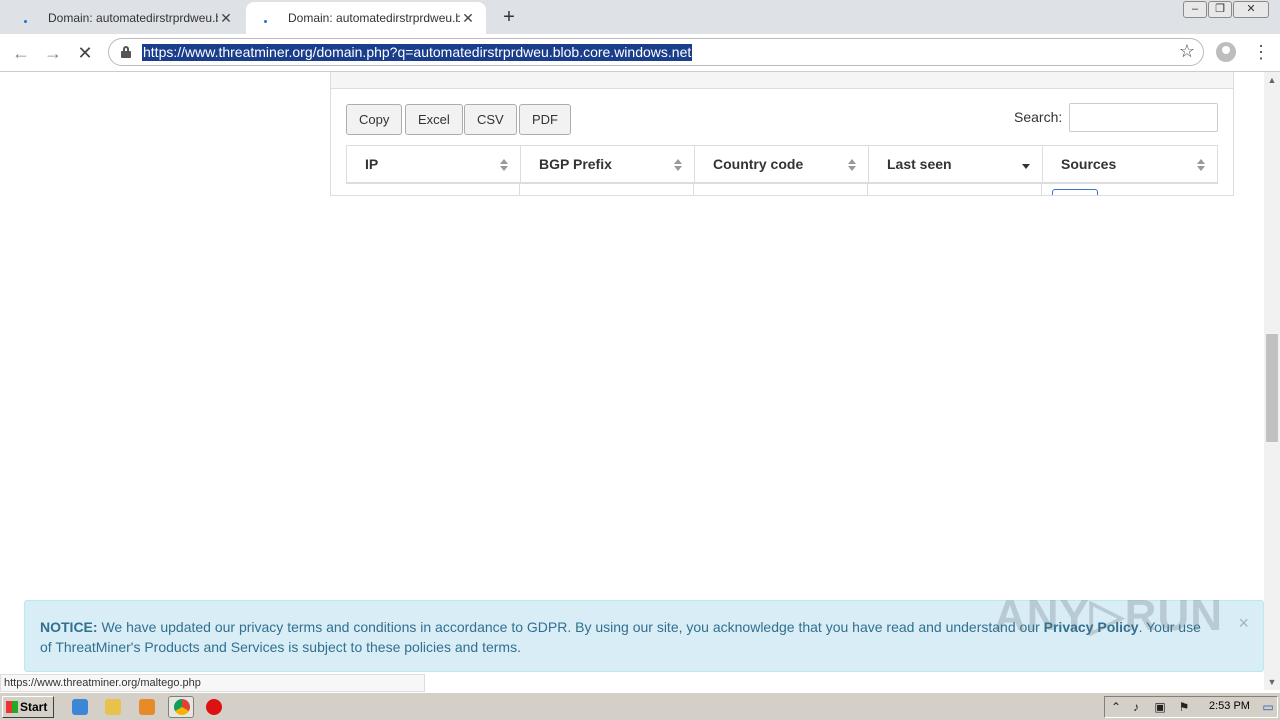 This screenshot has height=720, width=1280. What do you see at coordinates (12, 707) in the screenshot?
I see `windows-logo-icon` at bounding box center [12, 707].